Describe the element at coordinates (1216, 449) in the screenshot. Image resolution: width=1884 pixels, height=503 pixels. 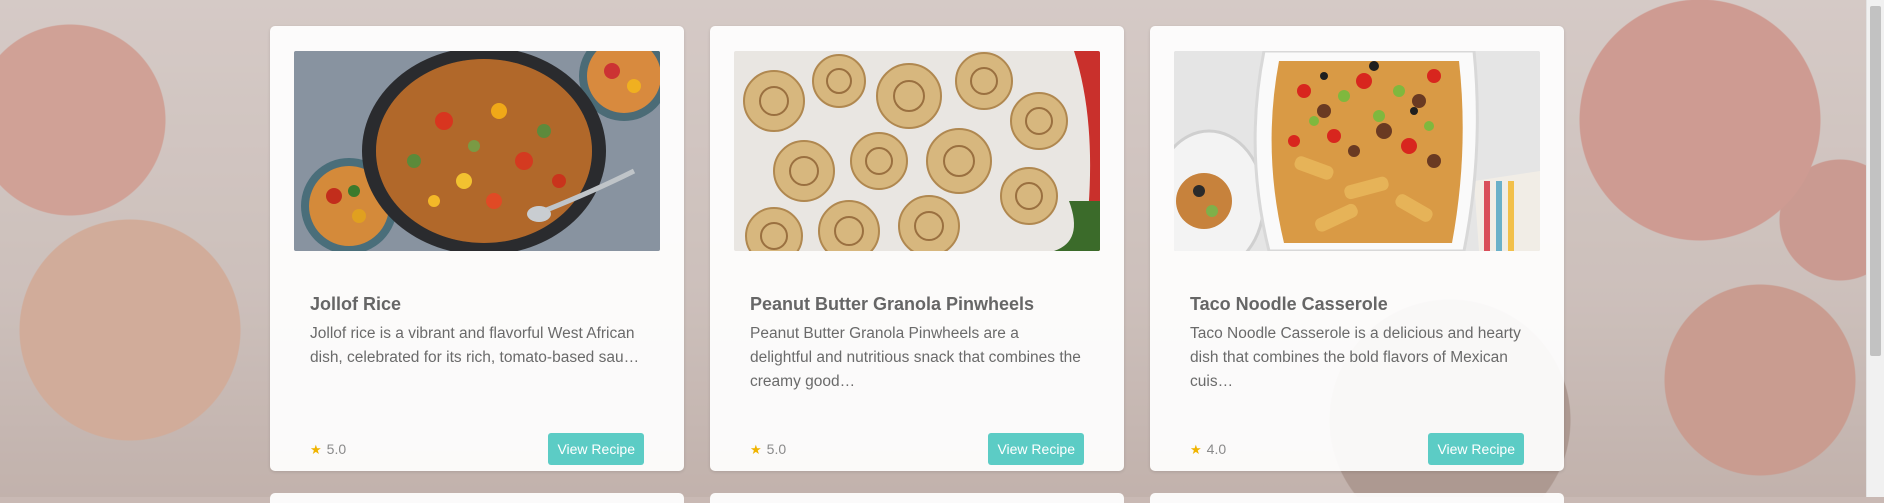
I see `rating-value: 4.0` at that location.